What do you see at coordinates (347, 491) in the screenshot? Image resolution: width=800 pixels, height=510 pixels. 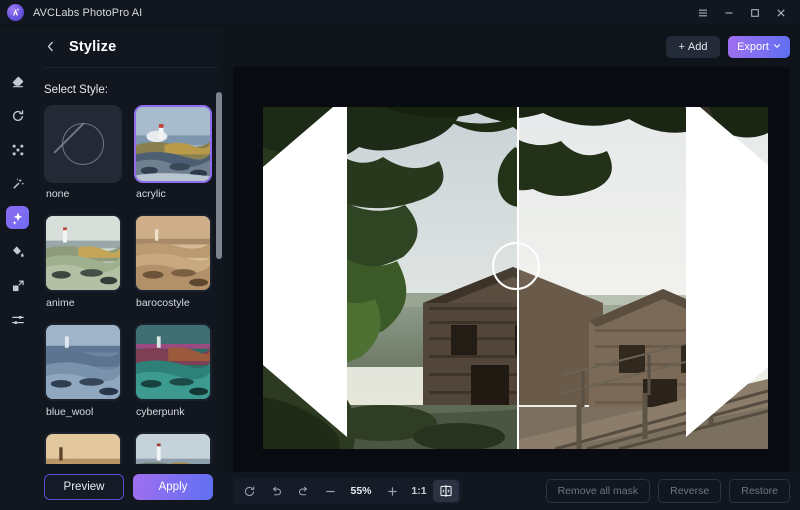 I see `view-tool-group: 55% 1:1` at bounding box center [347, 491].